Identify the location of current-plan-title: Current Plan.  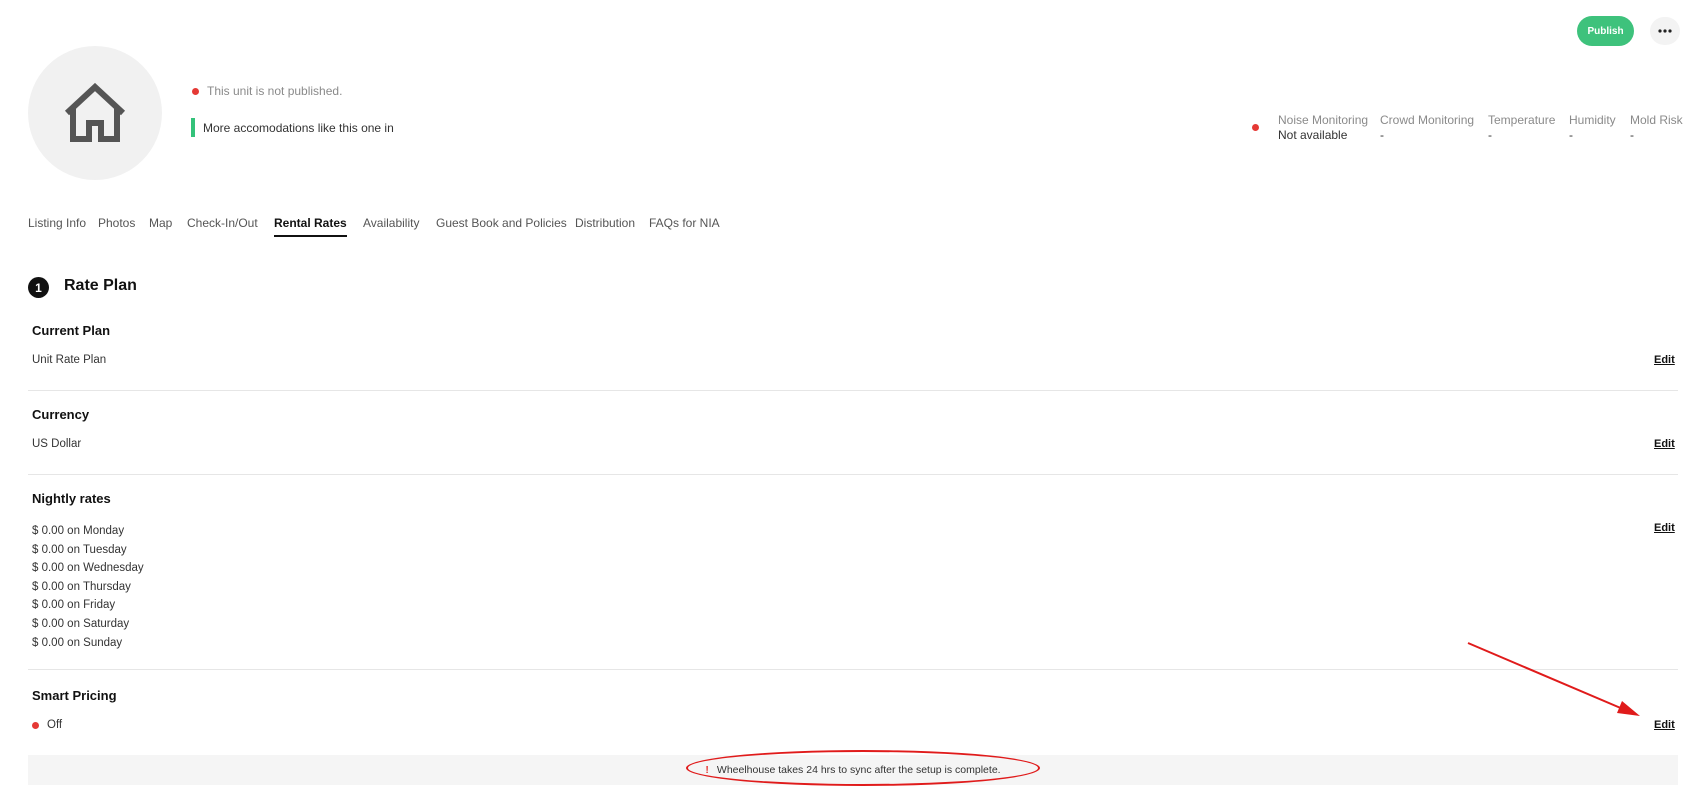
(71, 330).